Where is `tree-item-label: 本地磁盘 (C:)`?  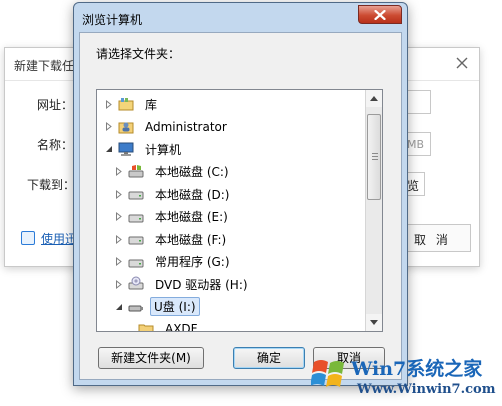 tree-item-label: 本地磁盘 (C:) is located at coordinates (192, 172).